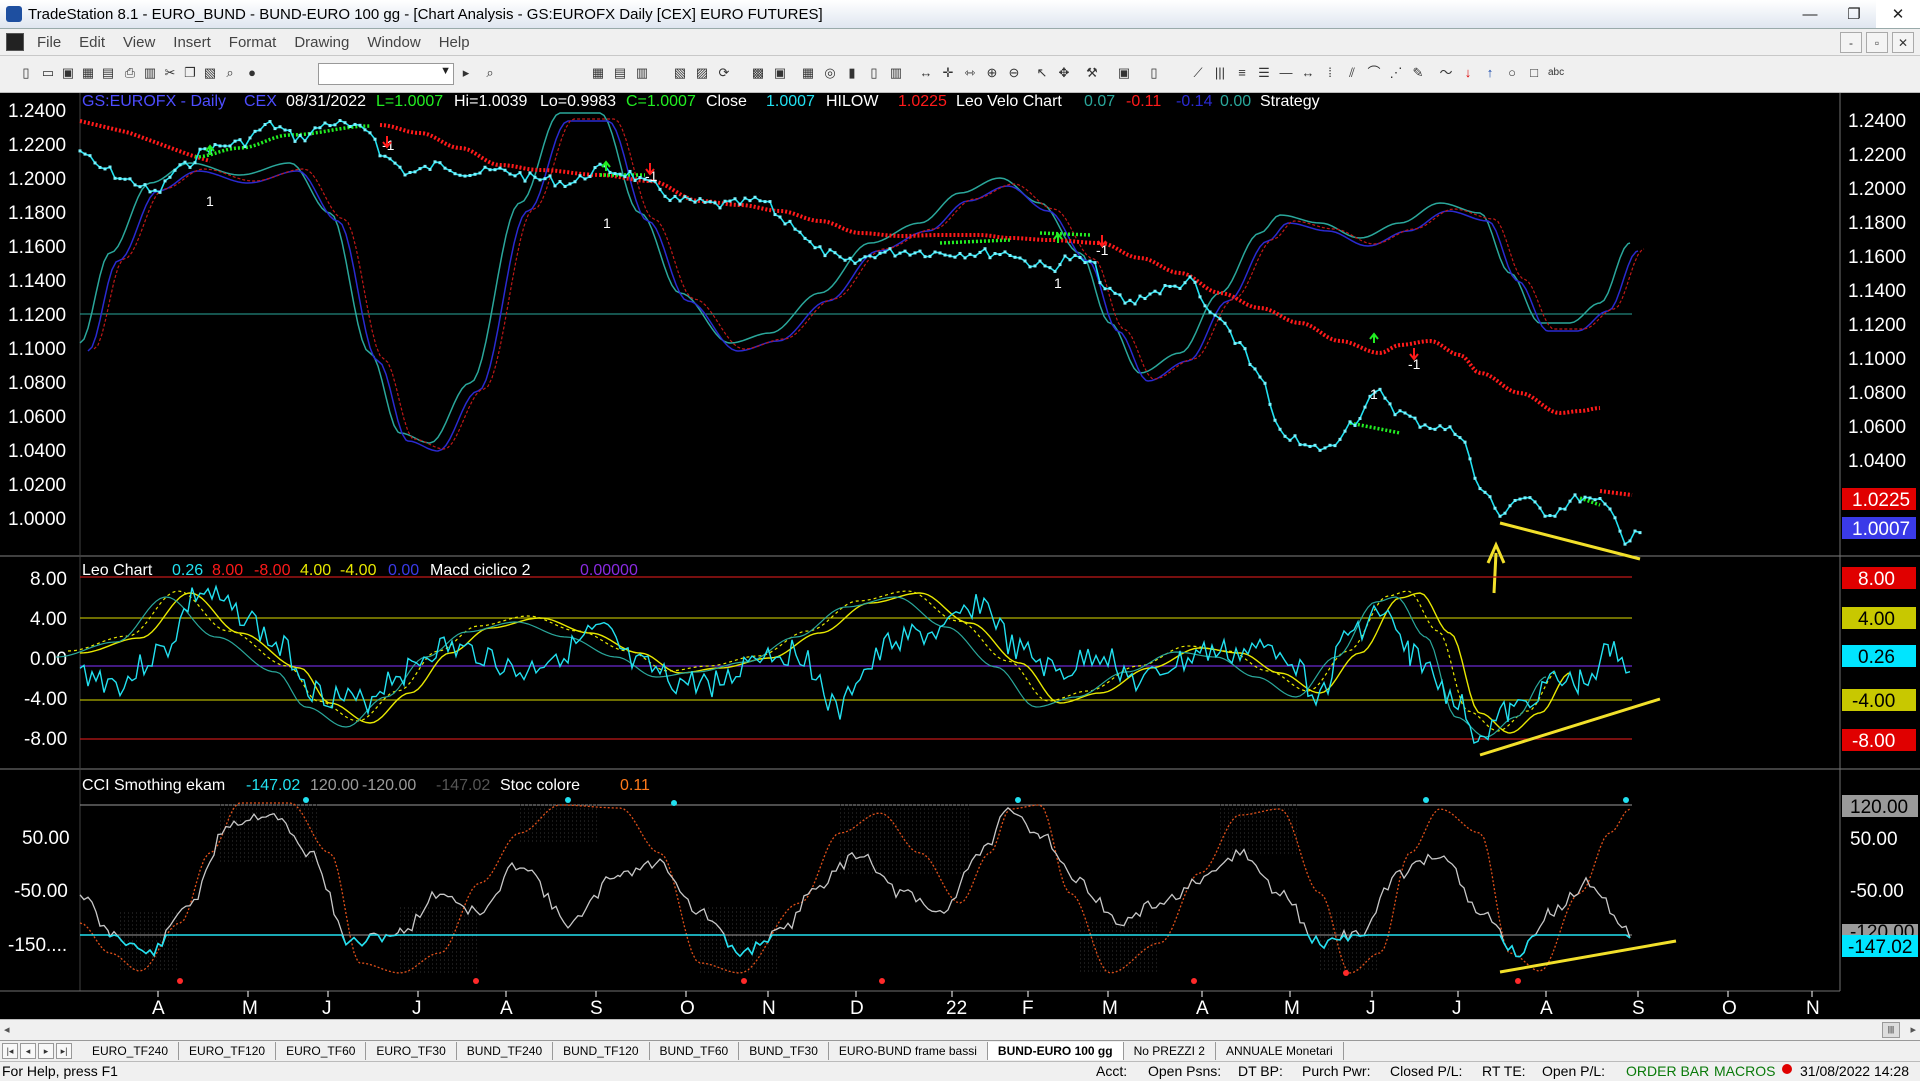 The width and height of the screenshot is (1920, 1081). I want to click on drag-icon: ✥, so click(1064, 73).